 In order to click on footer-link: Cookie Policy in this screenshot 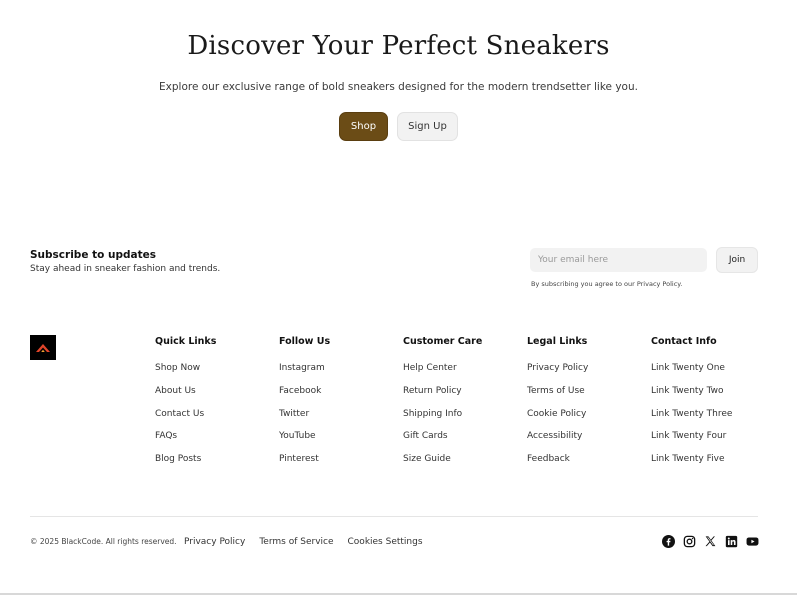, I will do `click(557, 419)`.